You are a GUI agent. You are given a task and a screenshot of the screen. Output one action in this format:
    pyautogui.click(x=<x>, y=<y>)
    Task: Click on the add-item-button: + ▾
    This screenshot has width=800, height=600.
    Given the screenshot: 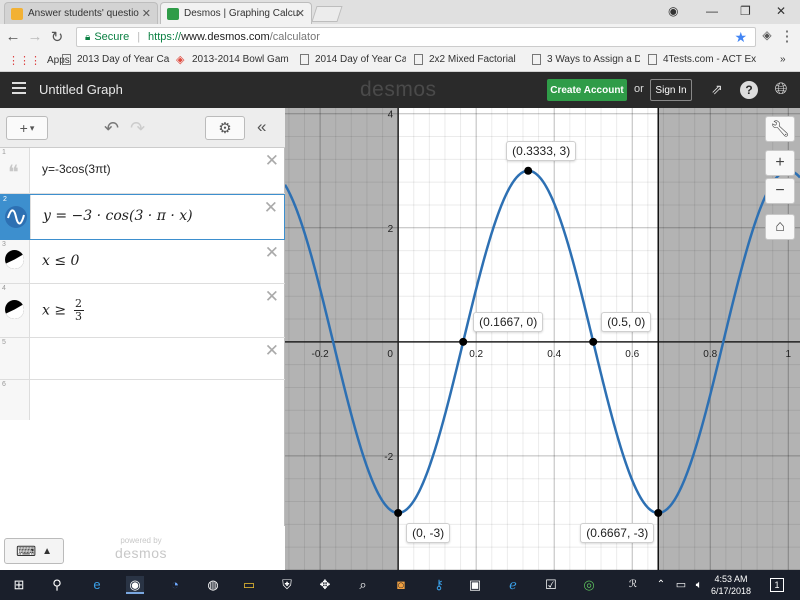 What is the action you would take?
    pyautogui.click(x=27, y=128)
    